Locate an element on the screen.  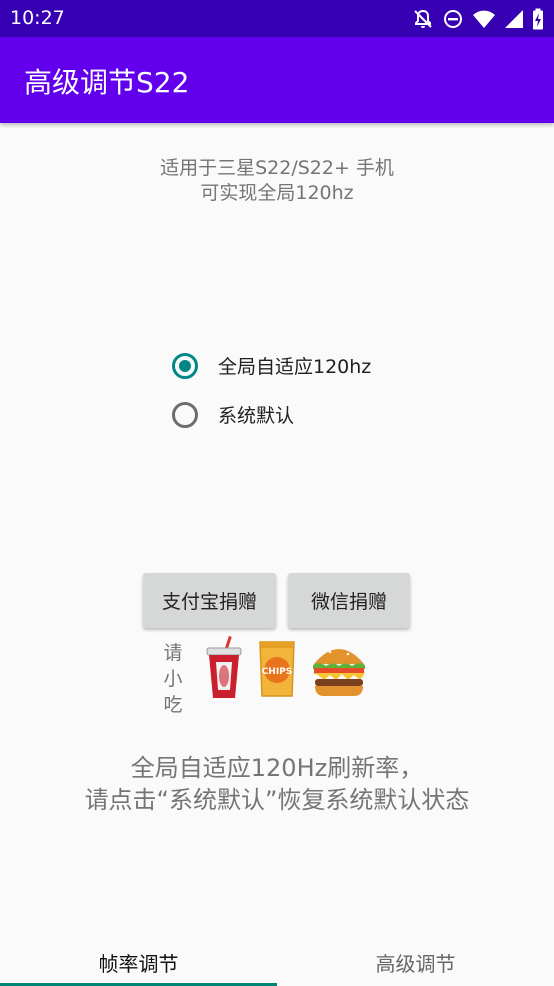
tab-frame-rate: 帧率调节 is located at coordinates (138, 962).